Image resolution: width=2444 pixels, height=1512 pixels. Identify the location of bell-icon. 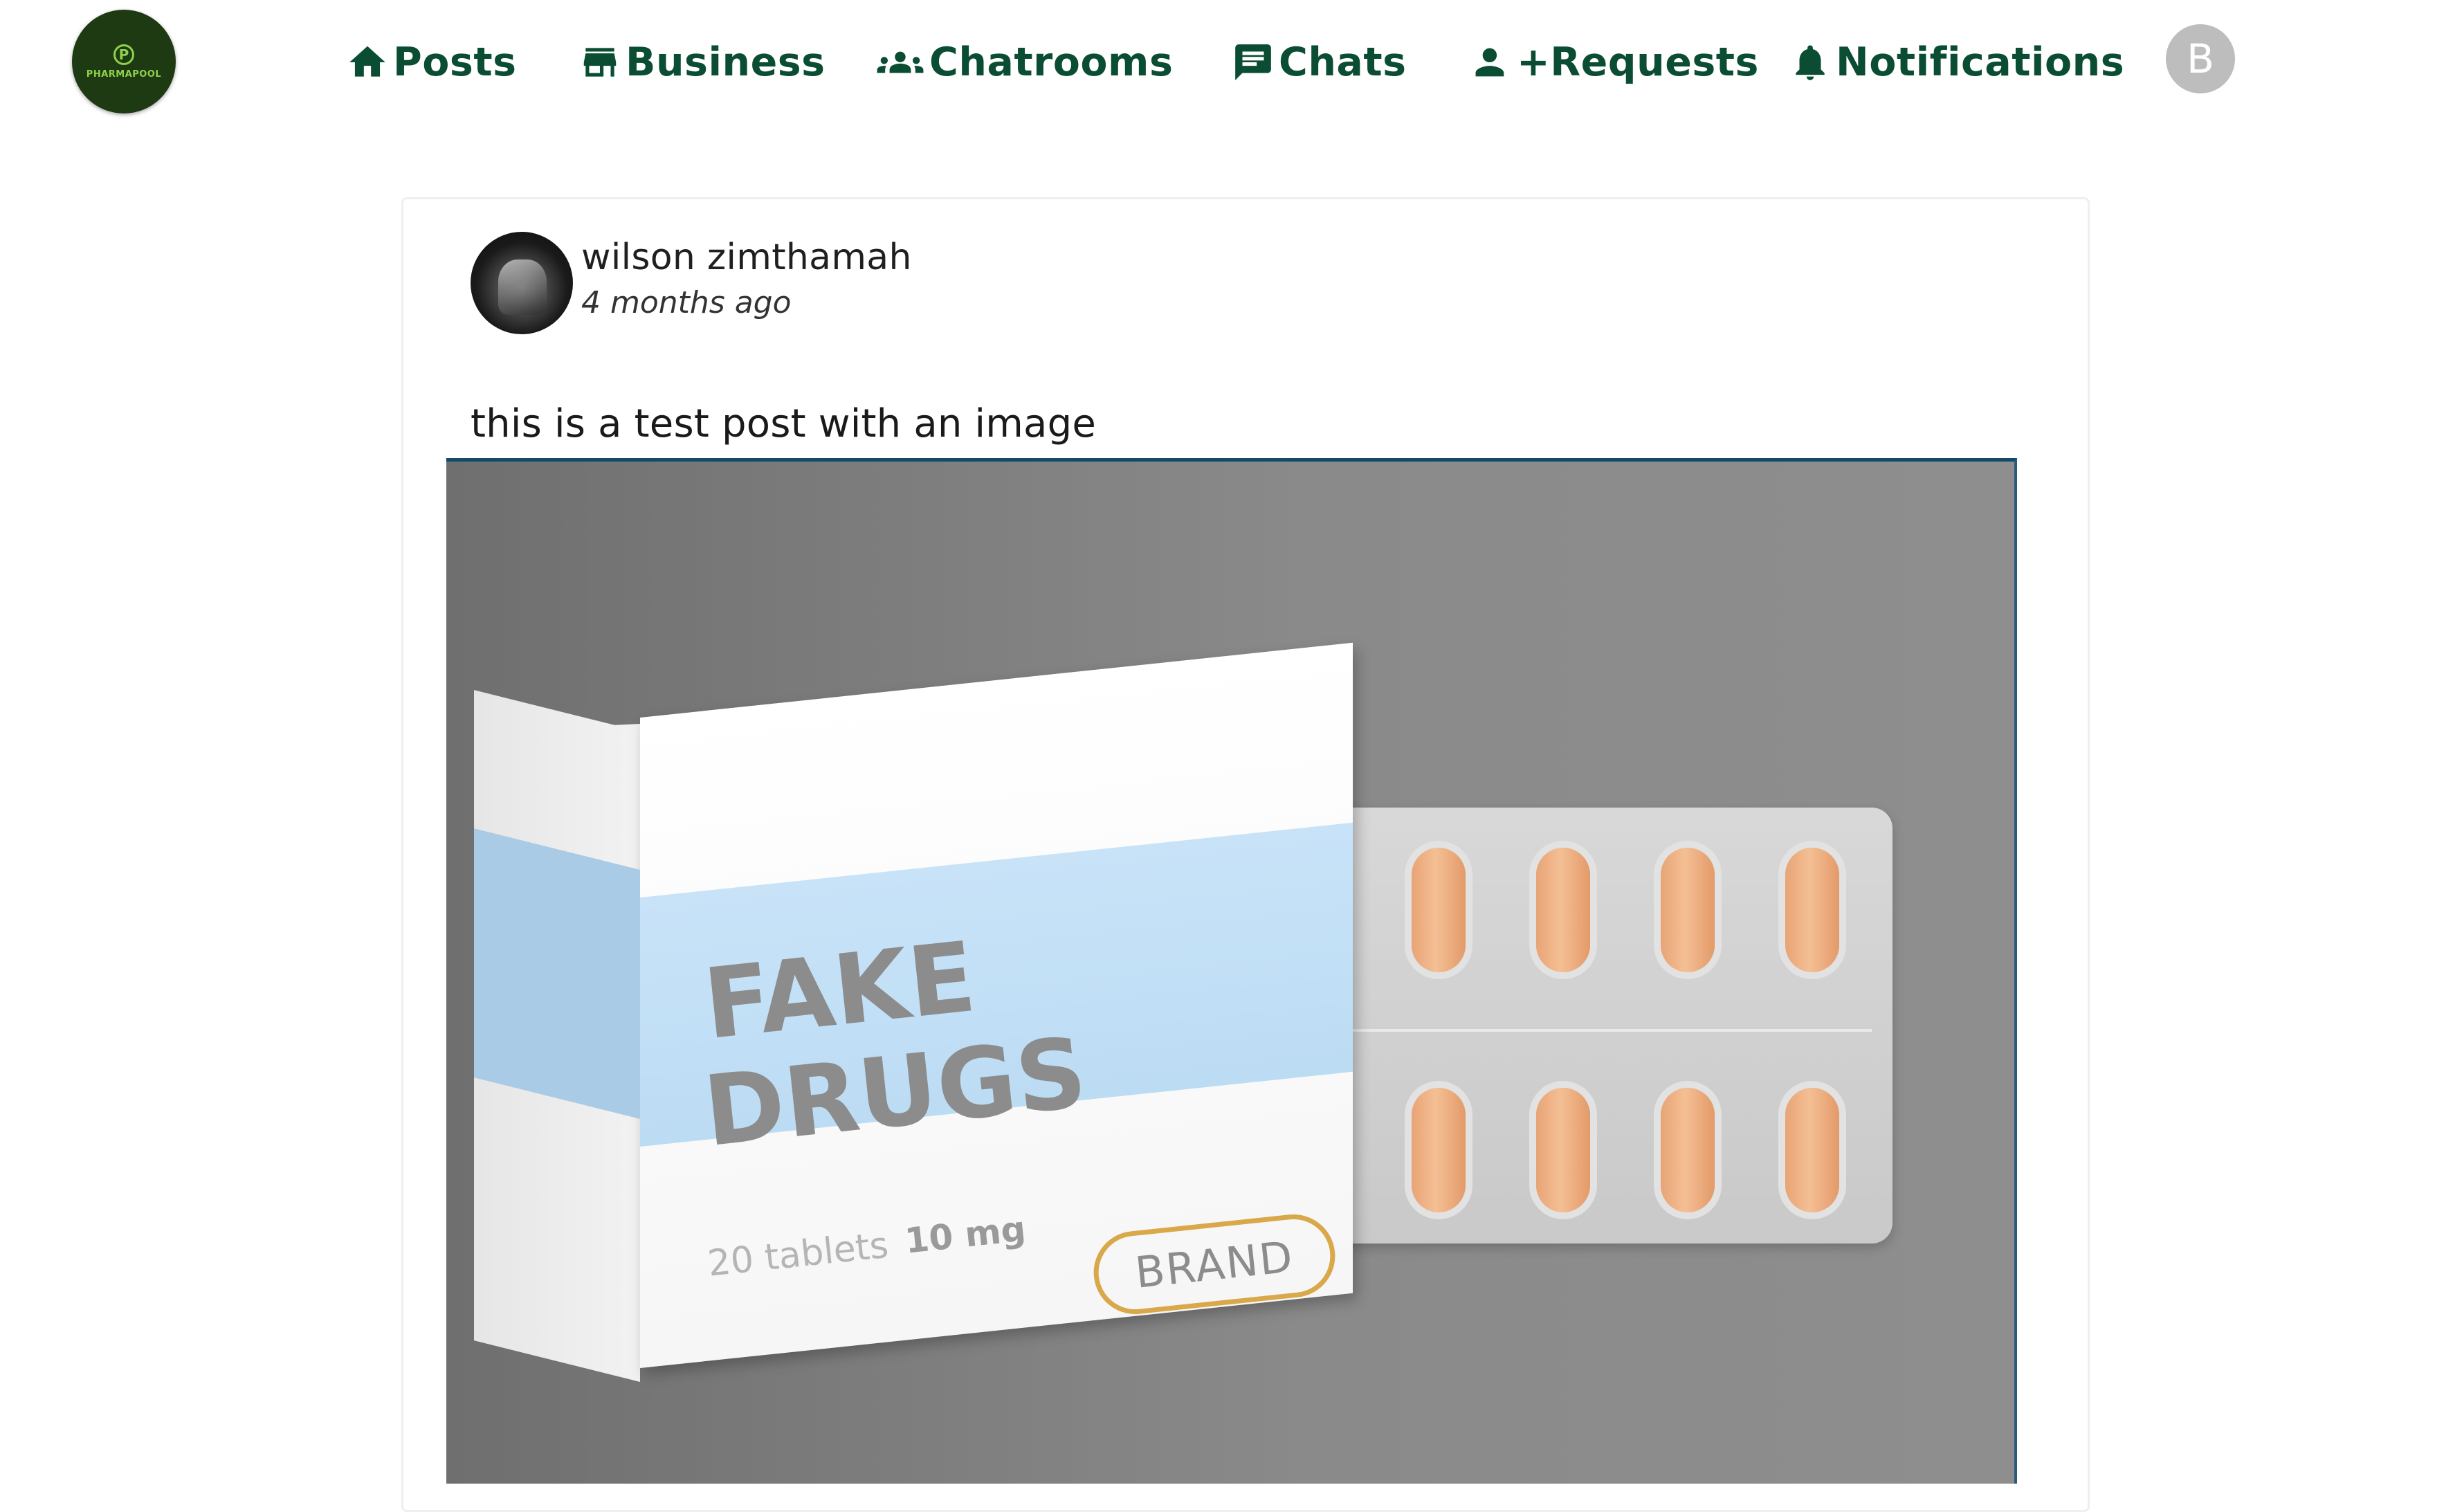
(1811, 62).